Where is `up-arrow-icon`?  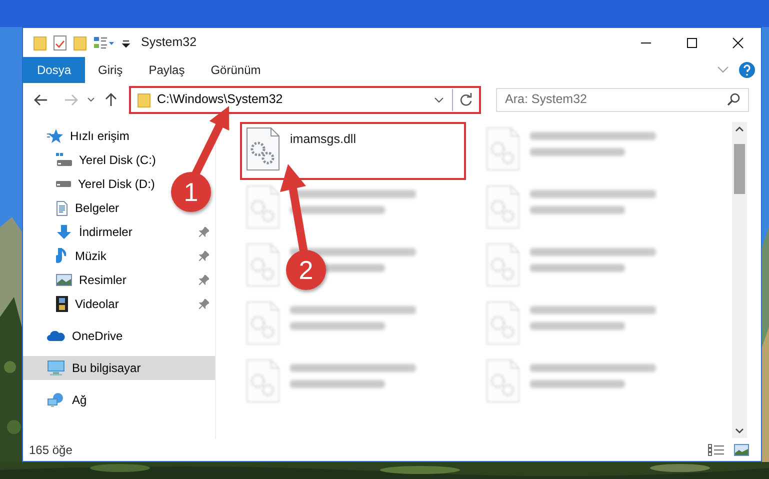
up-arrow-icon is located at coordinates (111, 99).